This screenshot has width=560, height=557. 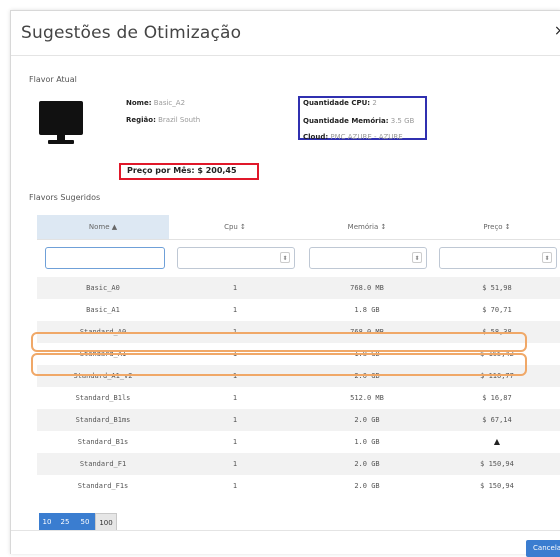 What do you see at coordinates (557, 31) in the screenshot?
I see `close-icon: ×` at bounding box center [557, 31].